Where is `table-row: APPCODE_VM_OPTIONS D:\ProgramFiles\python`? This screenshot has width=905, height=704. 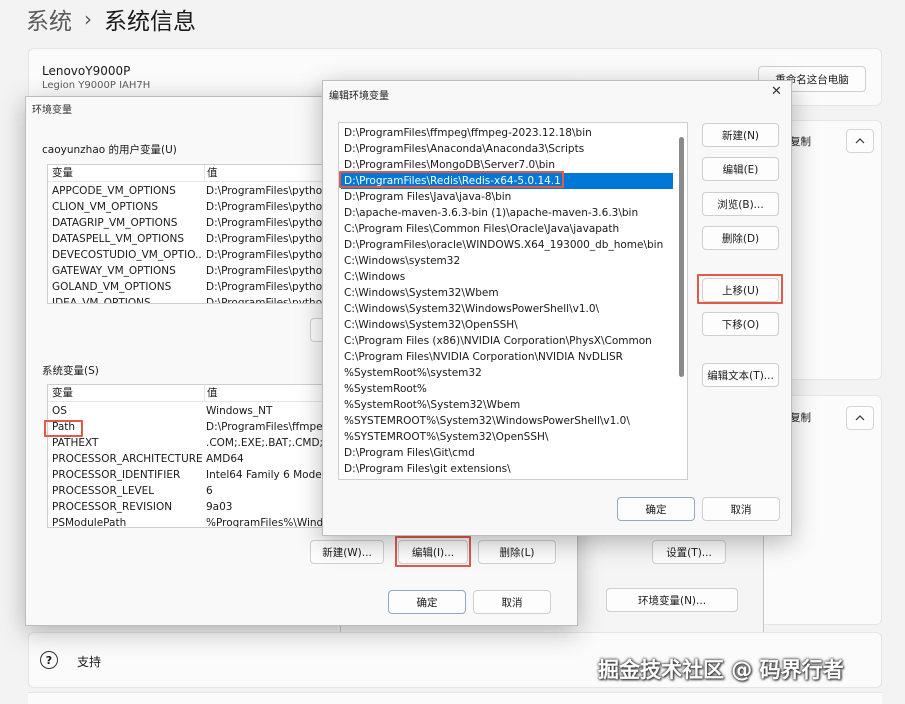 table-row: APPCODE_VM_OPTIONS D:\ProgramFiles\python is located at coordinates (185, 191).